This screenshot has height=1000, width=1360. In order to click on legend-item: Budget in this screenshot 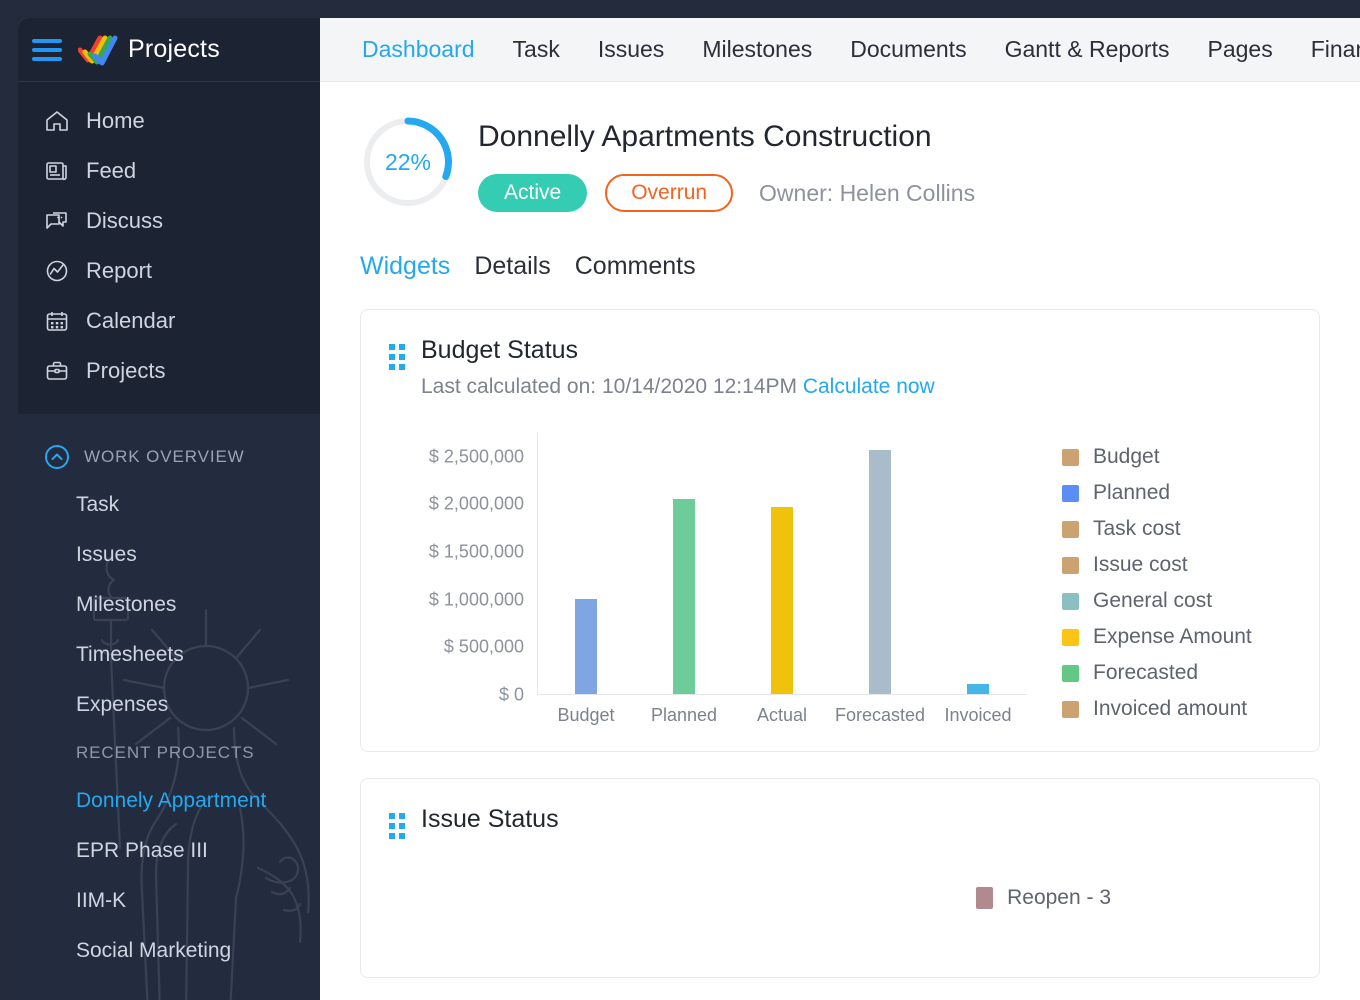, I will do `click(1157, 457)`.